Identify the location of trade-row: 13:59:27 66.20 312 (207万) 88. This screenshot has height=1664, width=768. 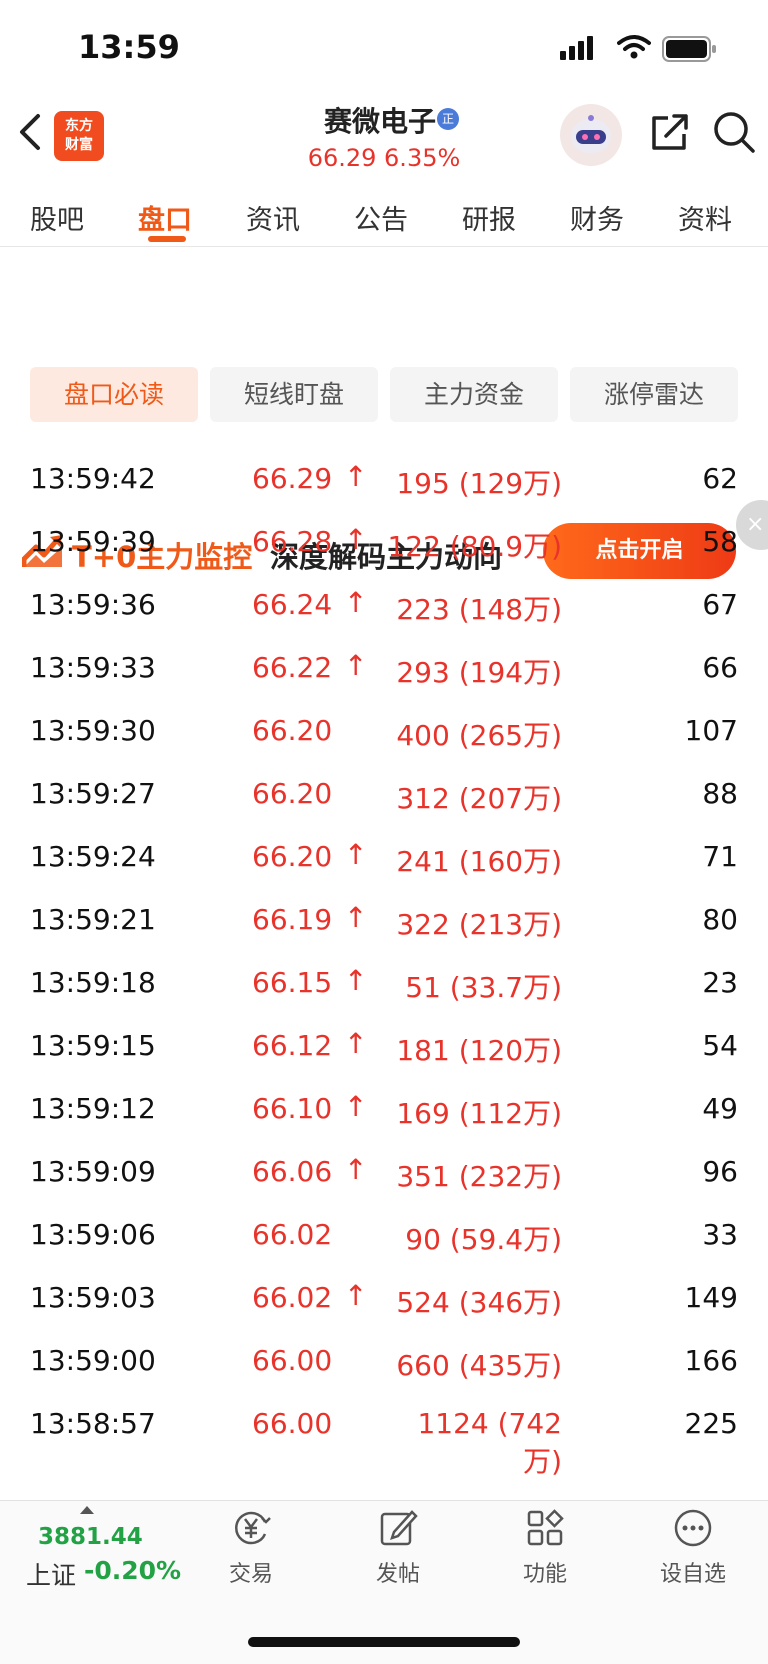
(384, 796).